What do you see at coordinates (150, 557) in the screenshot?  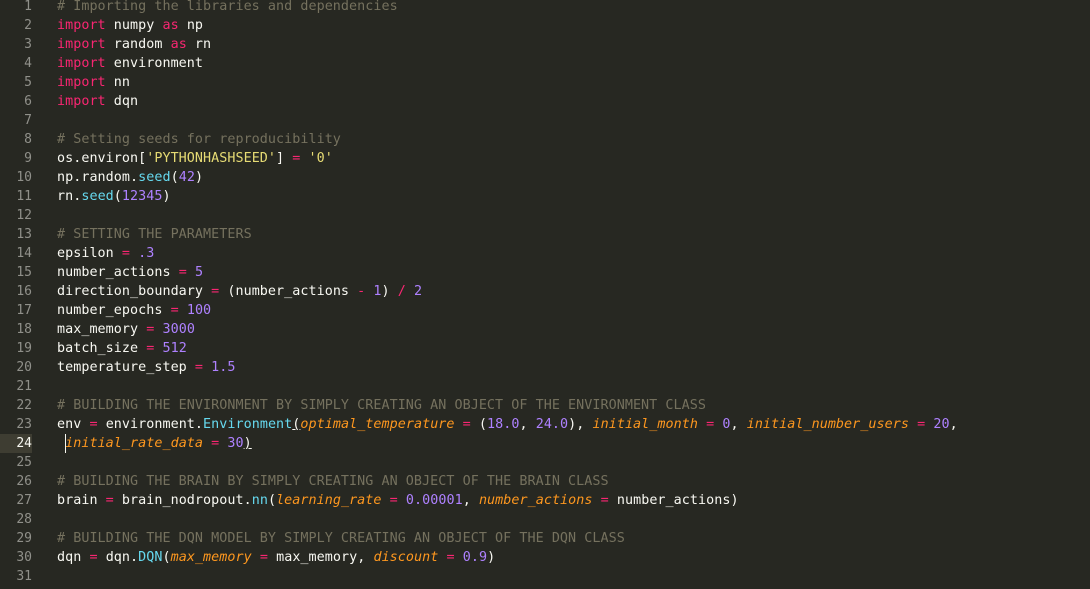 I see `code-token: DQN` at bounding box center [150, 557].